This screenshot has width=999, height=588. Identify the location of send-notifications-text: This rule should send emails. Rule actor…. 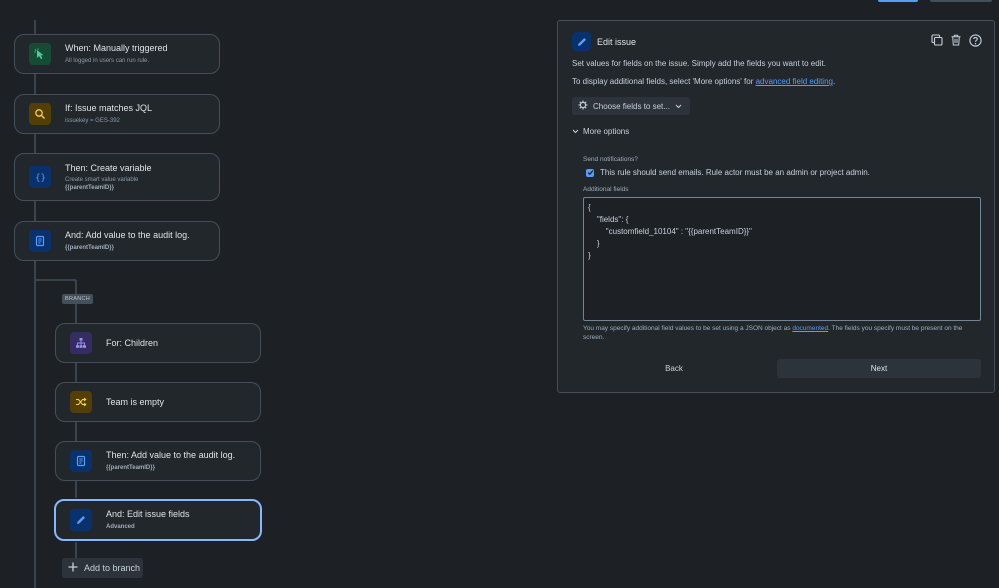
(735, 172).